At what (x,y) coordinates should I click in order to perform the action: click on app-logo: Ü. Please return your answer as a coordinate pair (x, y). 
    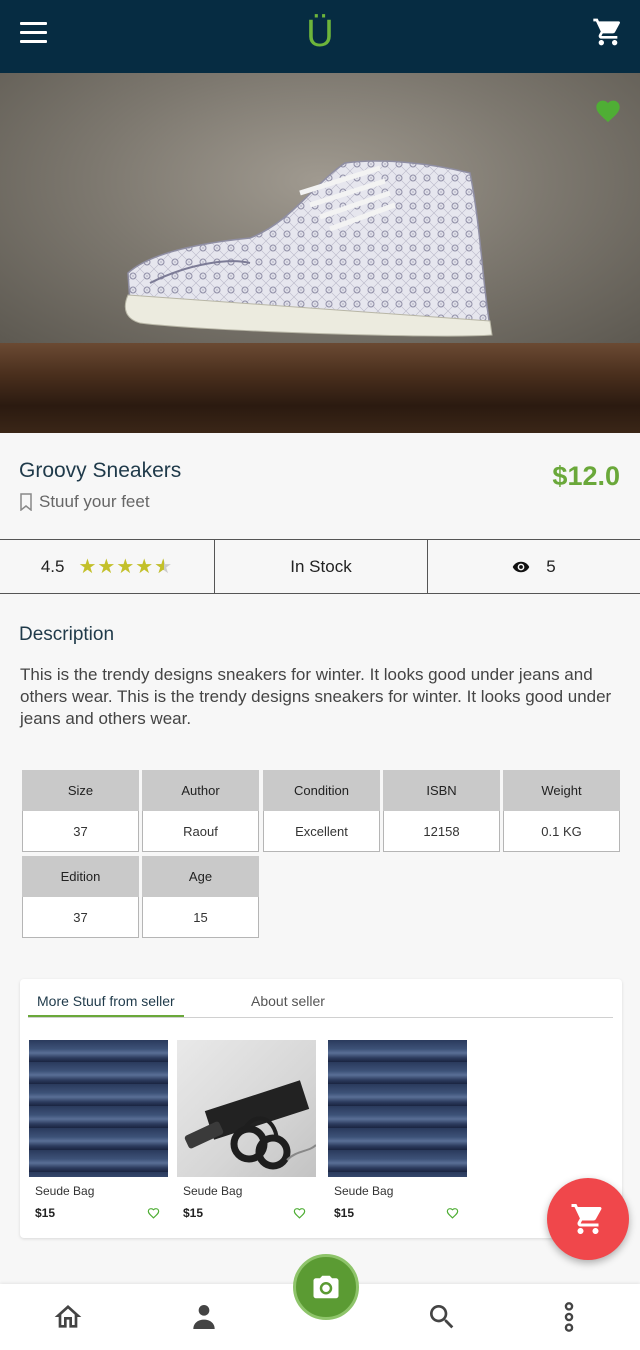
    Looking at the image, I should click on (320, 34).